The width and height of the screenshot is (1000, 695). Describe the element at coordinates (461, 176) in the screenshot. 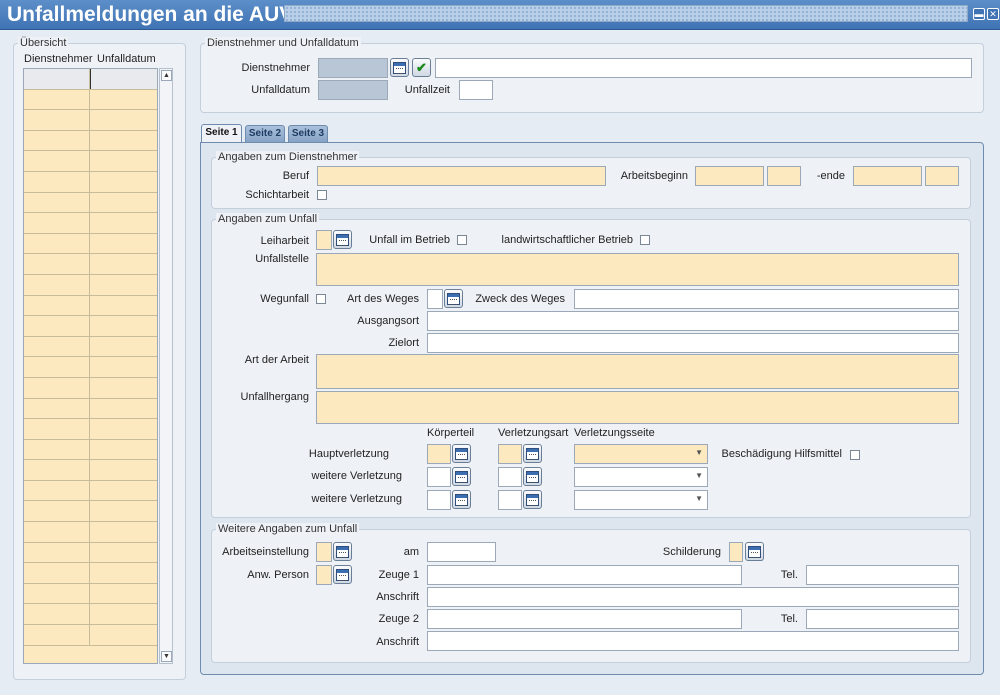

I see `profession-field` at that location.